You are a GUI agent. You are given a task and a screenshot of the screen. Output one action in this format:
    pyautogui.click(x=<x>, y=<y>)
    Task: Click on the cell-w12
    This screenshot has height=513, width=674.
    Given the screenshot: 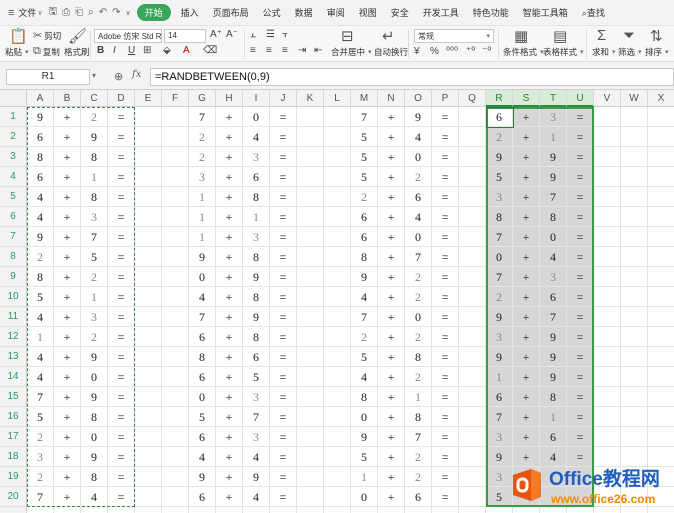 What is the action you would take?
    pyautogui.click(x=634, y=337)
    